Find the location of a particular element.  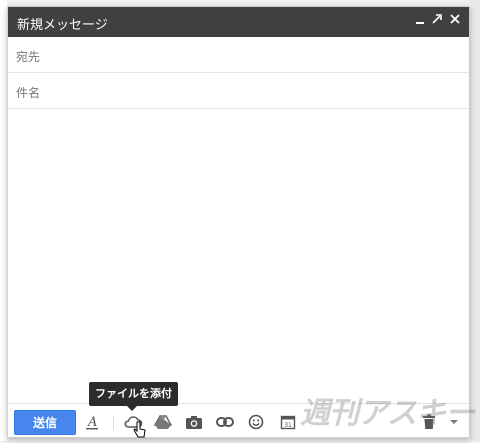

minimize-icon is located at coordinates (420, 21).